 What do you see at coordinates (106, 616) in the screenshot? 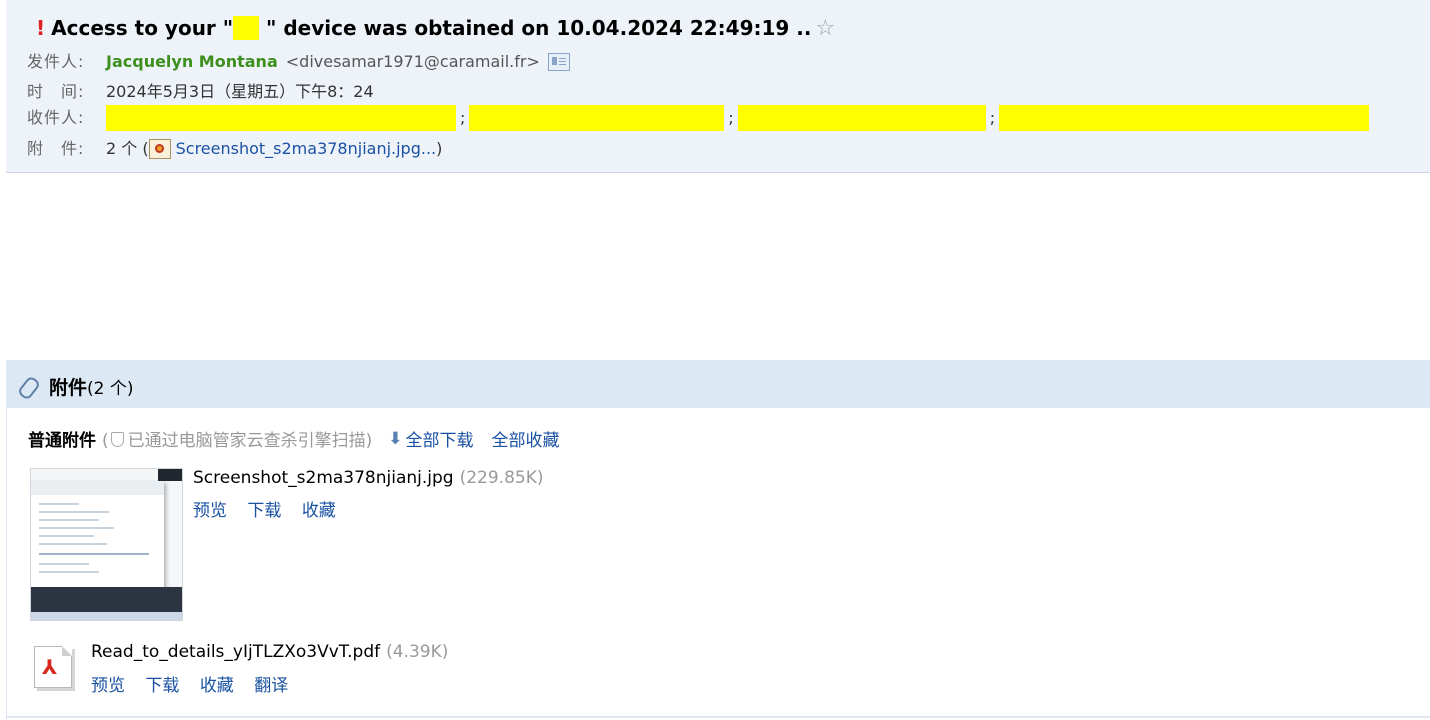
I see `thumbnail-taskbar` at bounding box center [106, 616].